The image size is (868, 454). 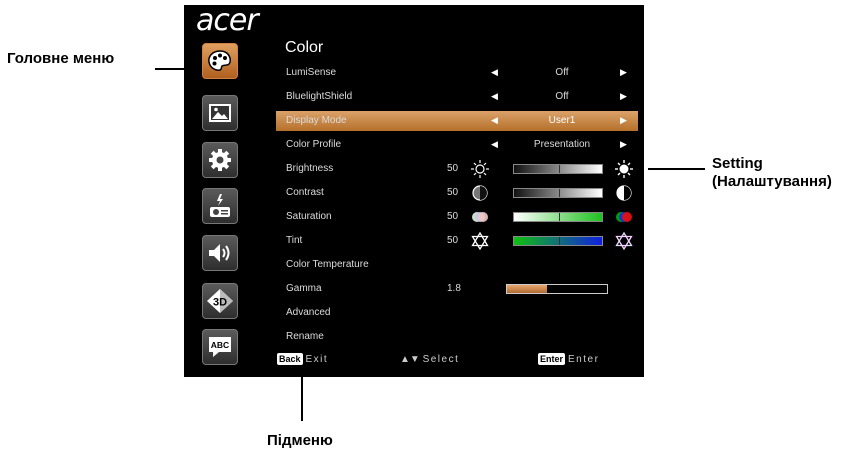 I want to click on tint-slider, so click(x=558, y=241).